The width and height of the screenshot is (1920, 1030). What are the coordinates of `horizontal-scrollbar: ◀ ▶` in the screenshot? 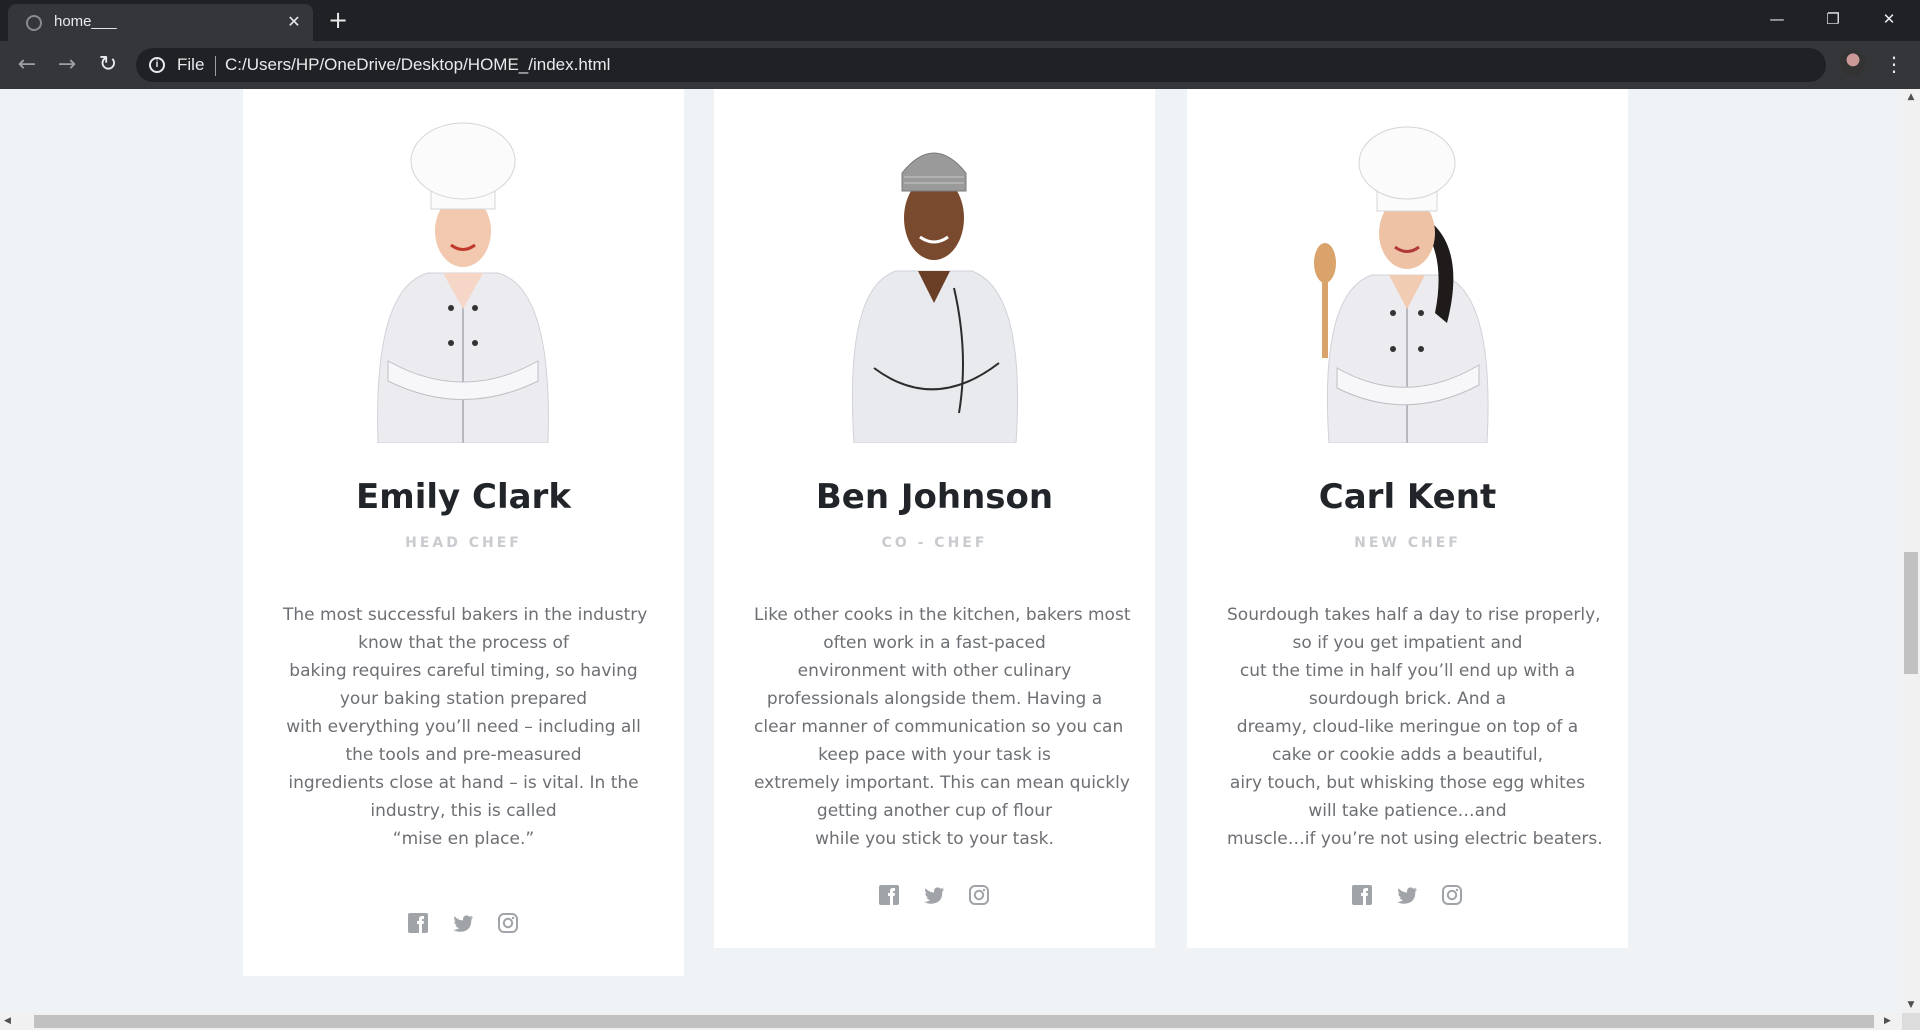 It's located at (951, 1021).